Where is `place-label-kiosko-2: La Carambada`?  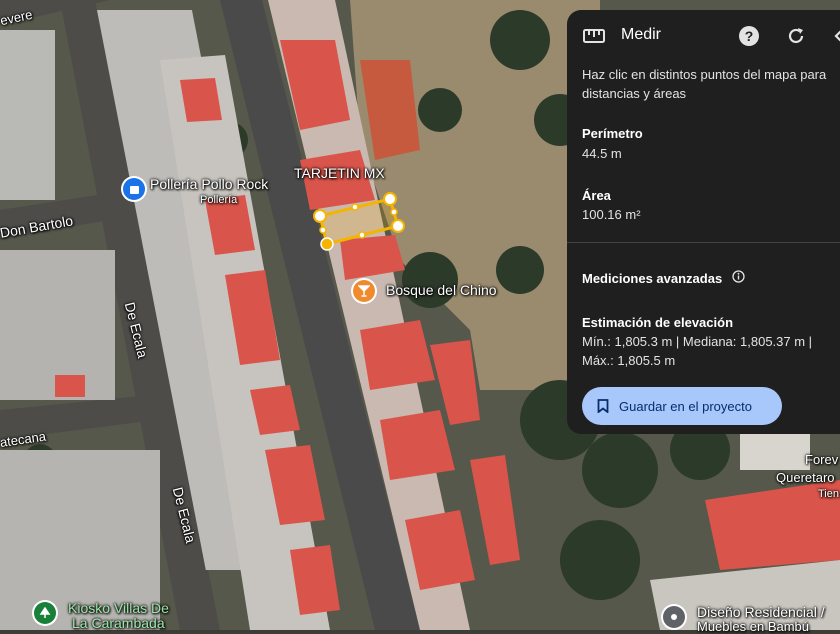
place-label-kiosko-2: La Carambada is located at coordinates (118, 623).